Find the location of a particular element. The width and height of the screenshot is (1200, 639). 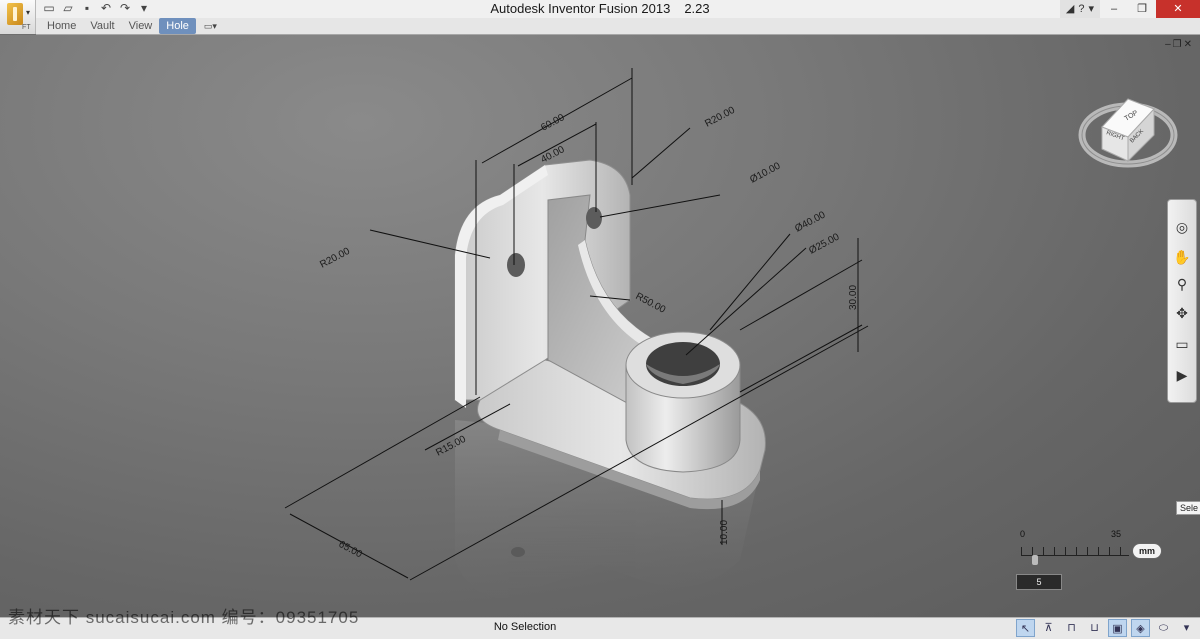

minimize-icon: – is located at coordinates (1114, 9).